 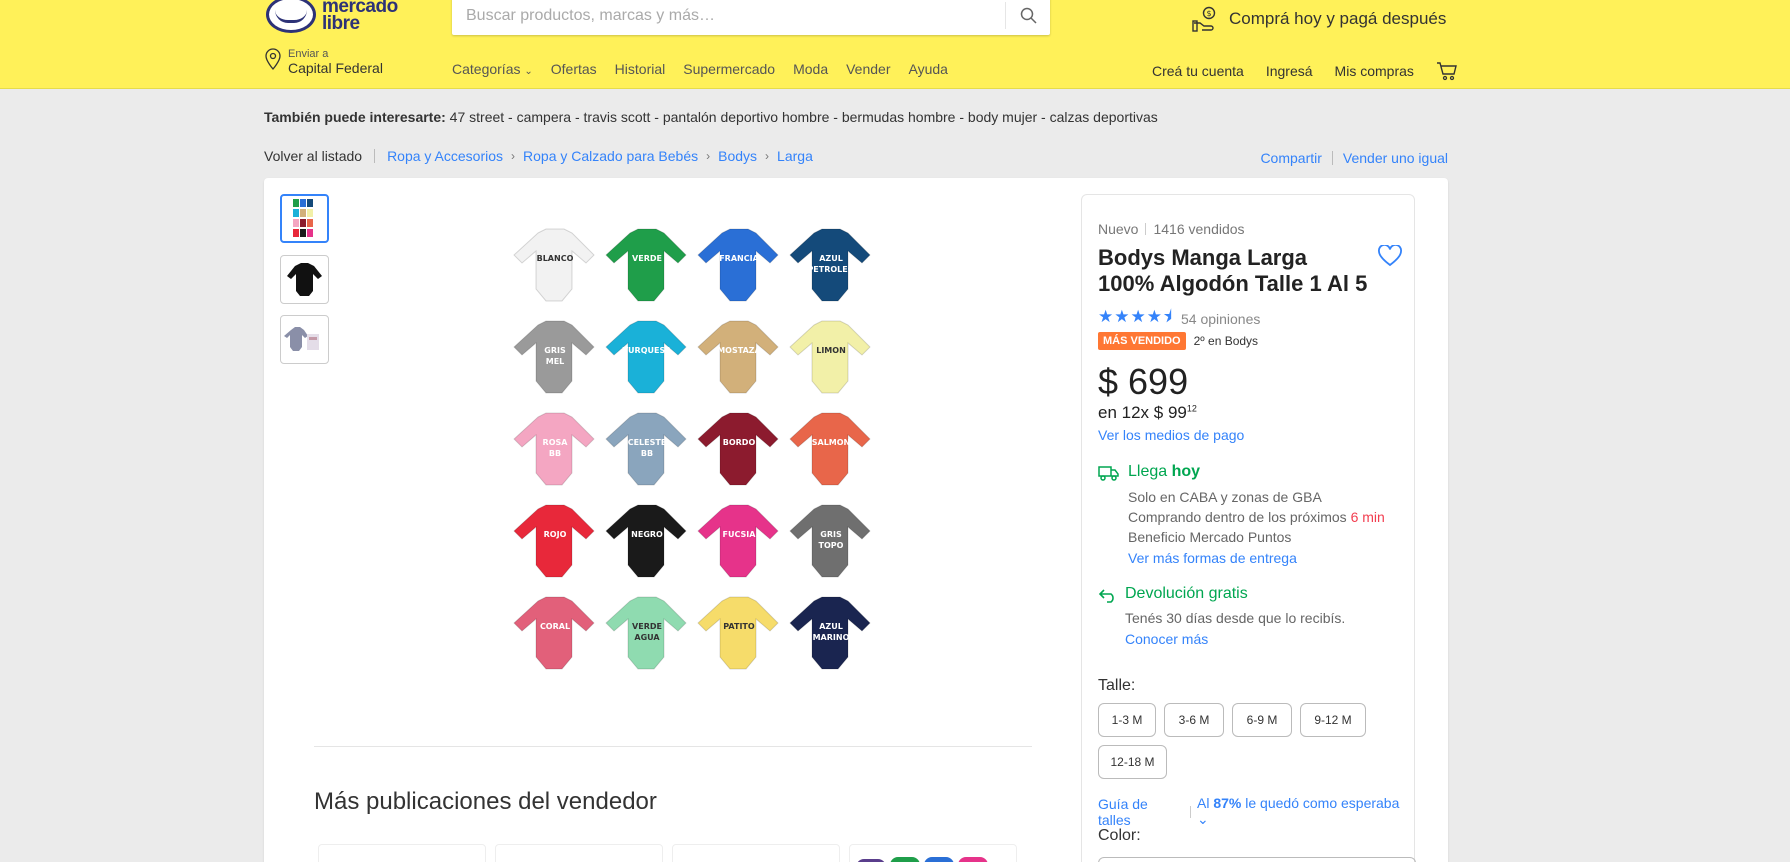 What do you see at coordinates (737, 156) in the screenshot?
I see `breadcrumb-item: Bodys` at bounding box center [737, 156].